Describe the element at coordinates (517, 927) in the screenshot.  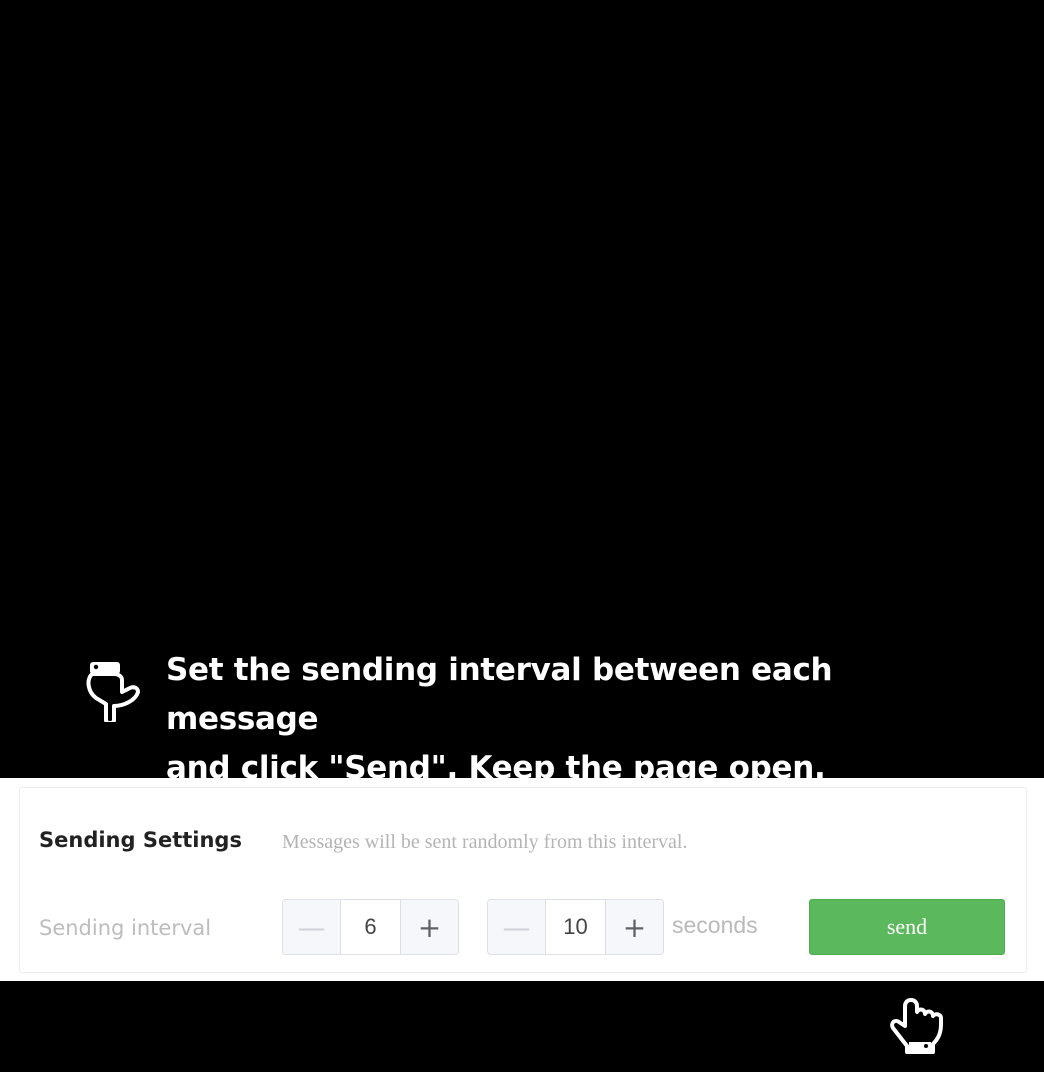
I see `max-decrement-button: —` at that location.